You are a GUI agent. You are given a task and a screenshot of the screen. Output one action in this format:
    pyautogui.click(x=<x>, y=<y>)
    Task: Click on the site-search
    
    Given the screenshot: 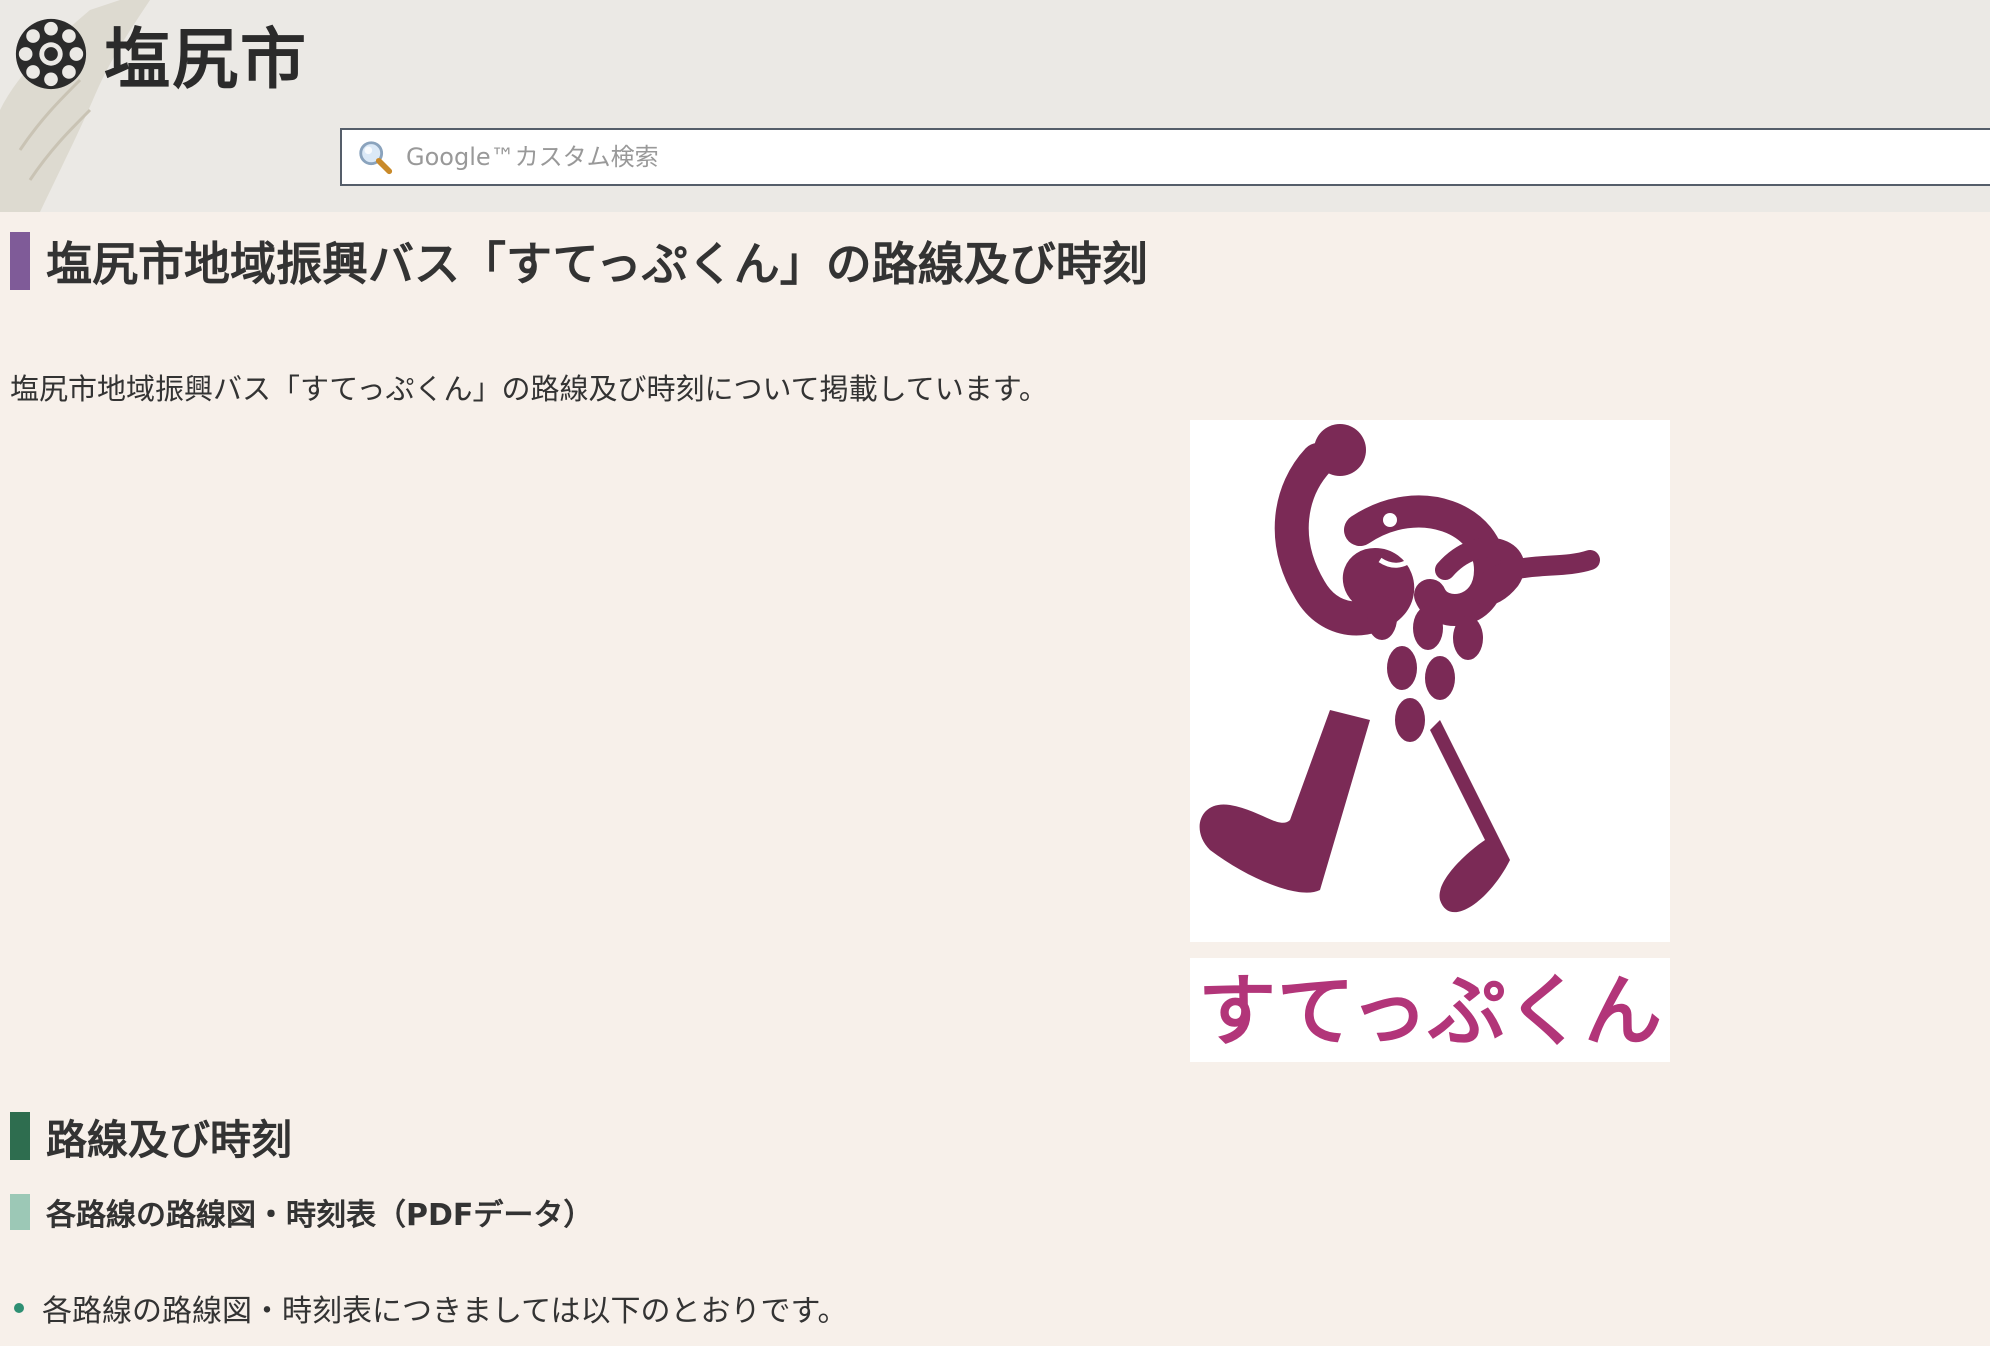 What is the action you would take?
    pyautogui.click(x=1165, y=157)
    